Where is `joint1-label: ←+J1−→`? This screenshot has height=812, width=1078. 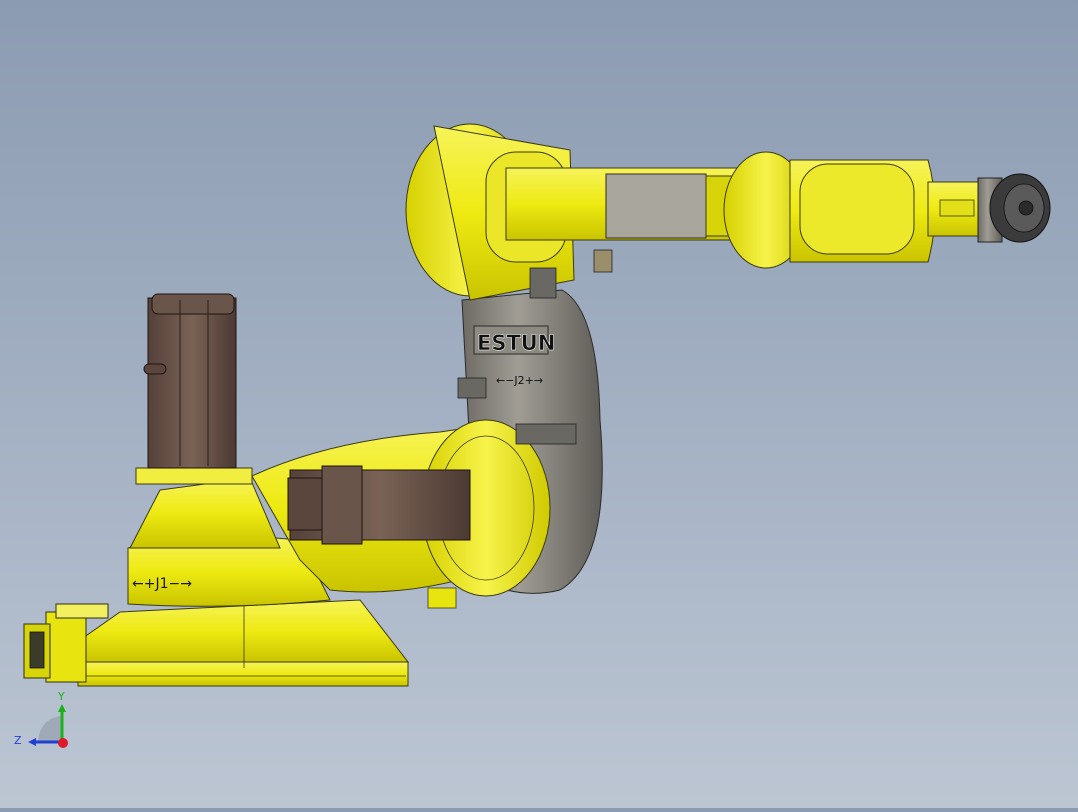 joint1-label: ←+J1−→ is located at coordinates (162, 584).